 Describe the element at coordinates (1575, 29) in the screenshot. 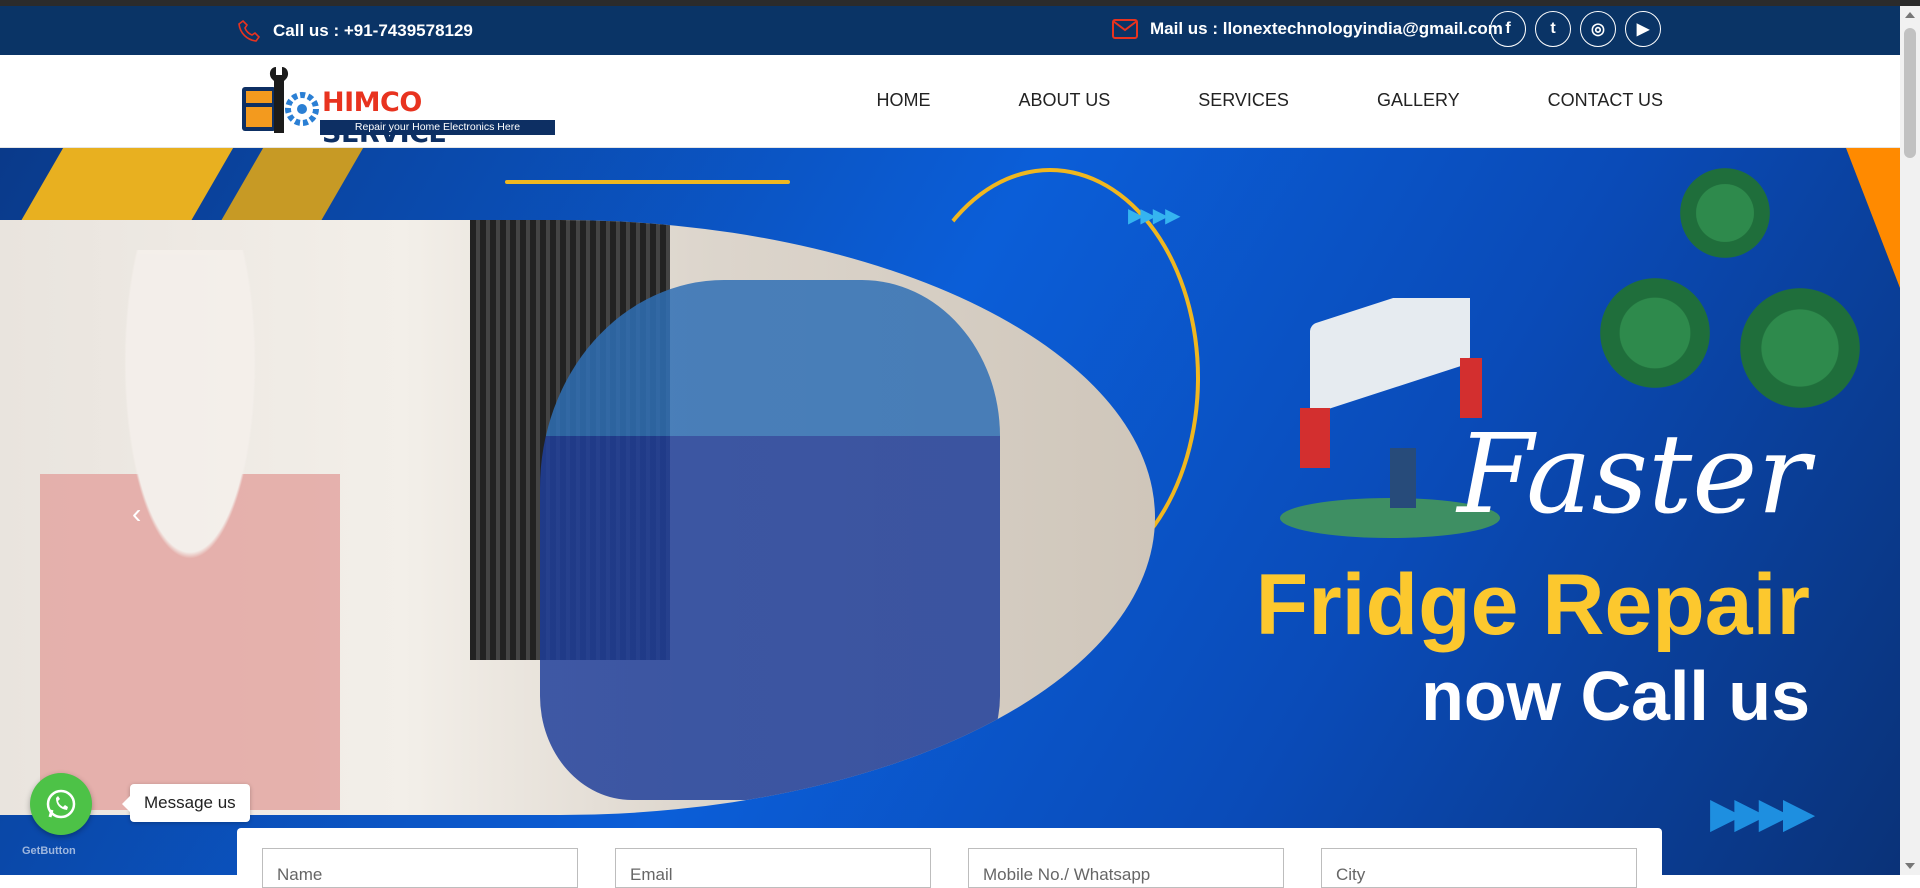

I see `social-links: f t ◎ ▶` at that location.